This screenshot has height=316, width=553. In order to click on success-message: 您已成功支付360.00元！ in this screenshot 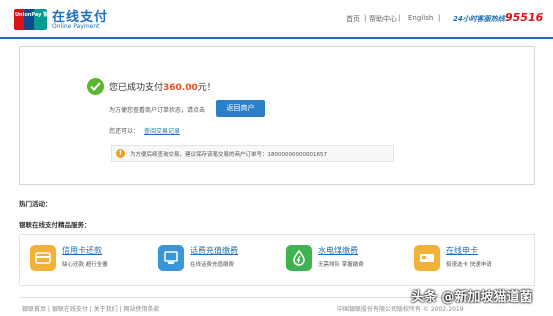, I will do `click(162, 86)`.